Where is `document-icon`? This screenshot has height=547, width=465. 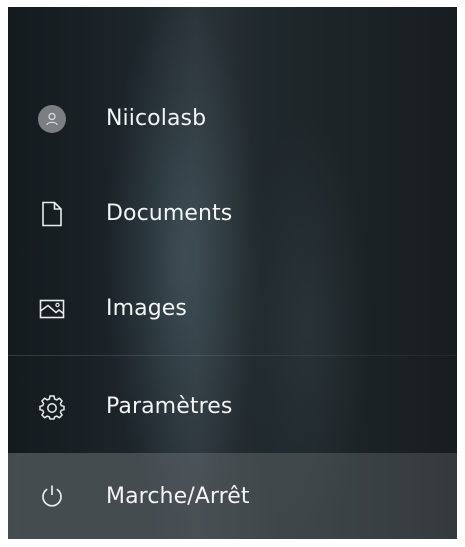 document-icon is located at coordinates (52, 213).